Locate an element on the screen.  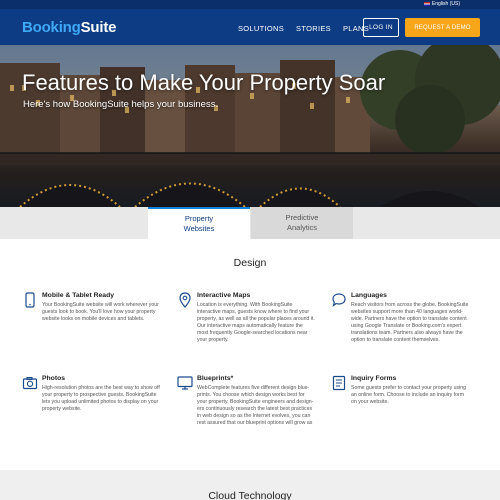
logo-part-suite: Suite is located at coordinates (98, 27).